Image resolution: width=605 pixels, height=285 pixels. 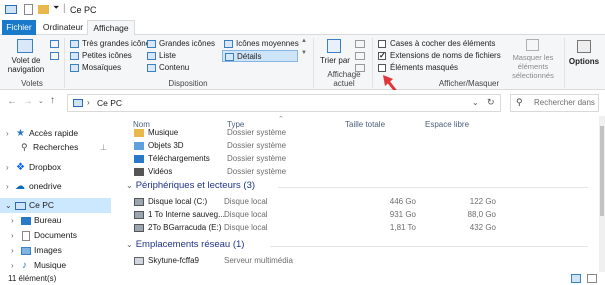 I want to click on group-header-network: ⌄ Emplacements réseau (1), so click(x=185, y=244).